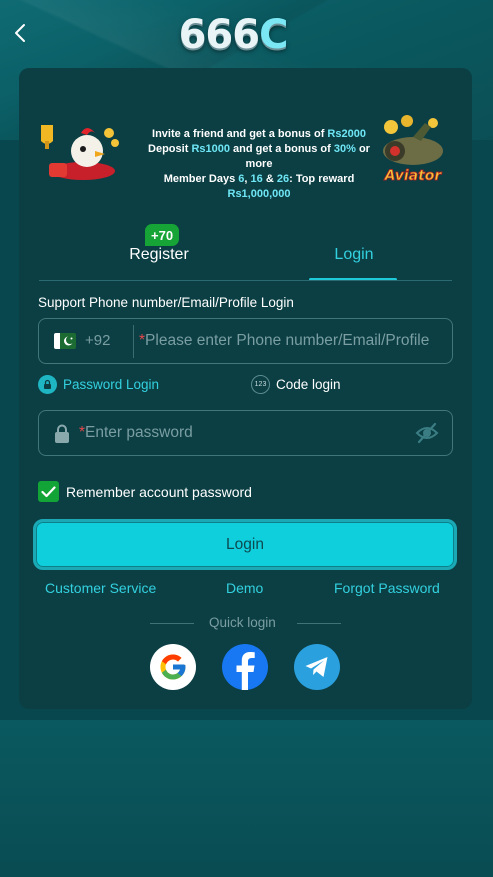  What do you see at coordinates (133, 341) in the screenshot?
I see `country-code-separator` at bounding box center [133, 341].